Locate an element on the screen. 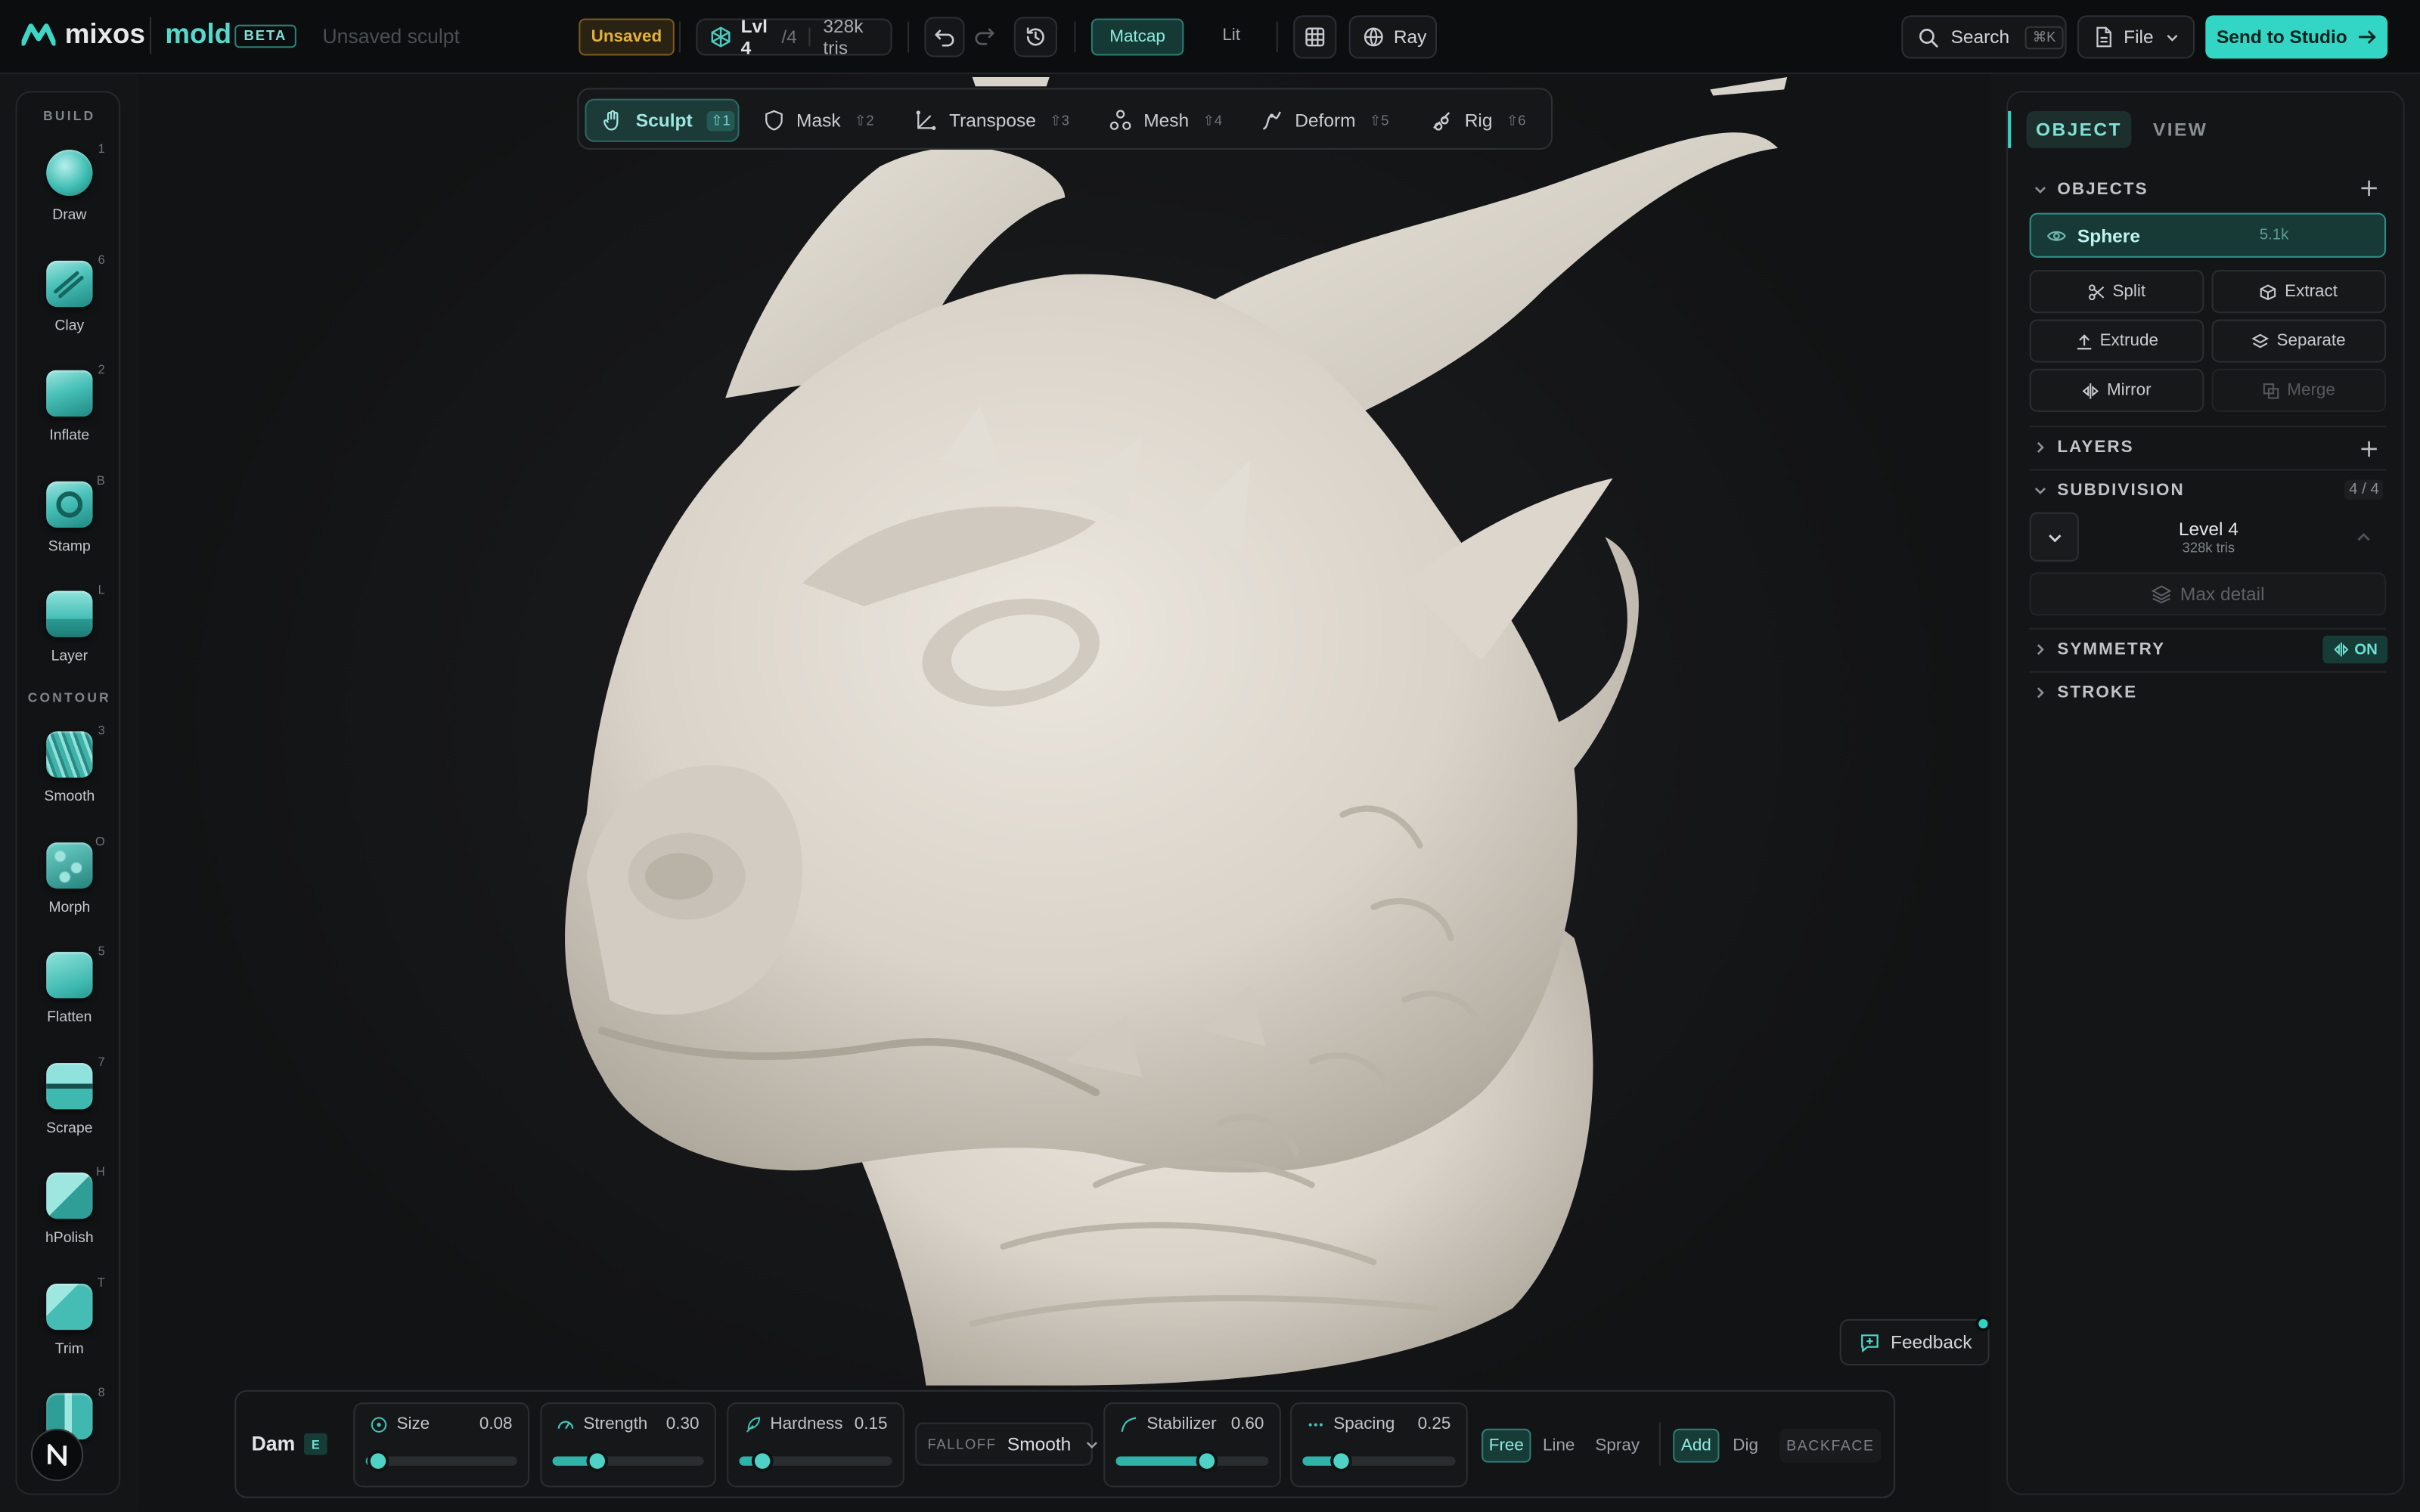  tool-morph: O Morph is located at coordinates (69, 887).